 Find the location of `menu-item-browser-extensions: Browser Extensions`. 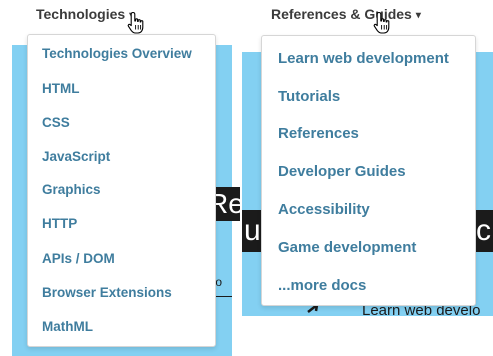

menu-item-browser-extensions: Browser Extensions is located at coordinates (107, 292).